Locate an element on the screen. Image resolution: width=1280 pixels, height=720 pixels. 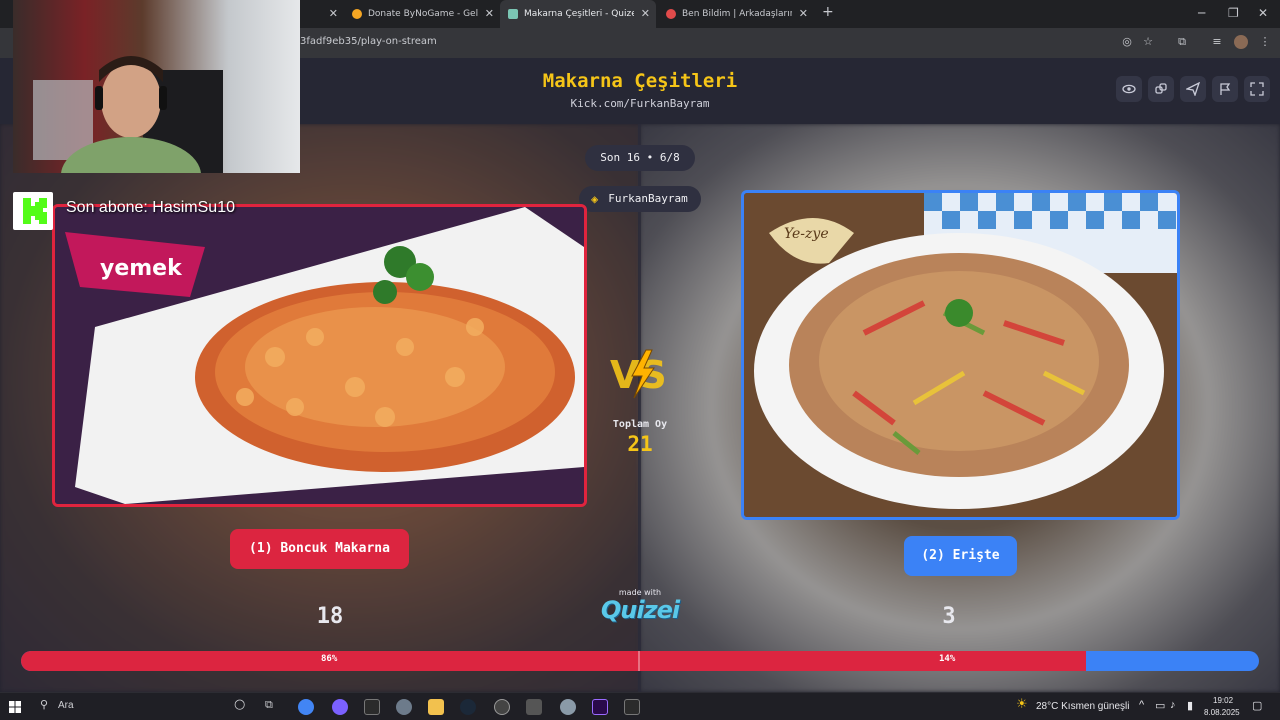
chrome-icon is located at coordinates (306, 707).